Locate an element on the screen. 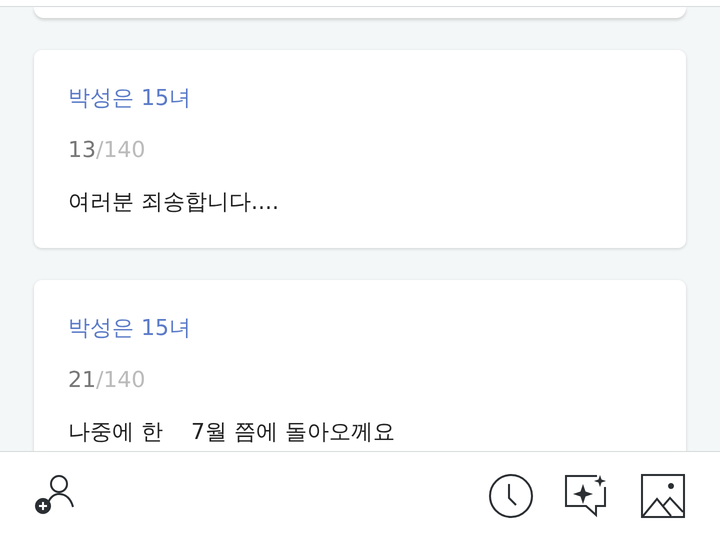  image-button is located at coordinates (663, 496).